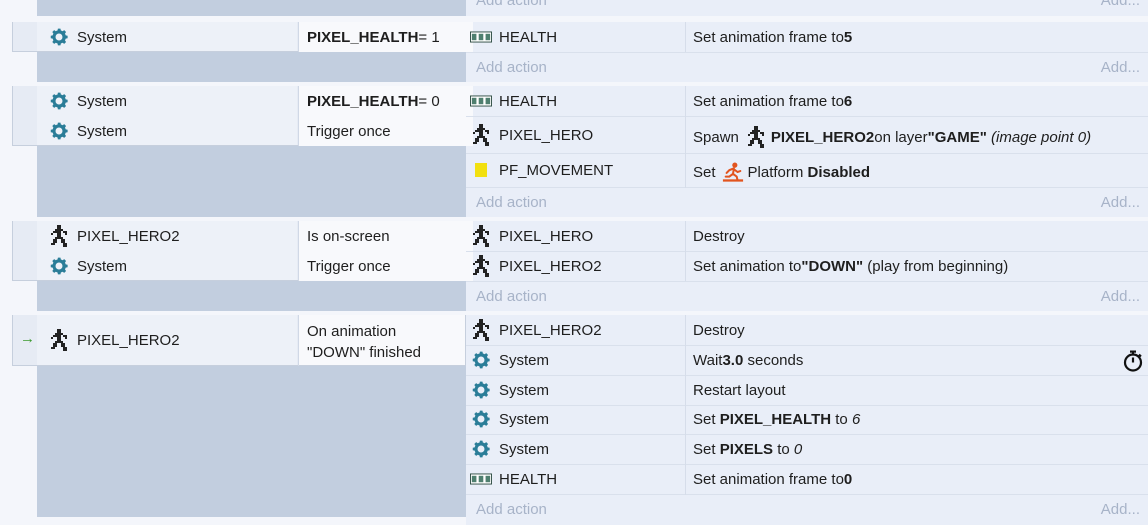  What do you see at coordinates (916, 360) in the screenshot?
I see `action-text: Wait 3.0 seconds` at bounding box center [916, 360].